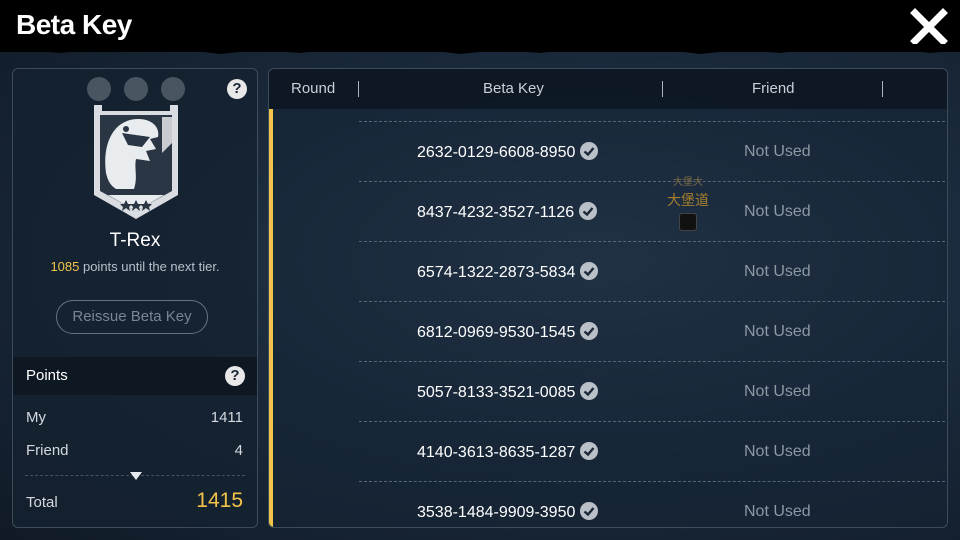 Image resolution: width=960 pixels, height=540 pixels. What do you see at coordinates (226, 417) in the screenshot?
I see `my-points-value: 1411` at bounding box center [226, 417].